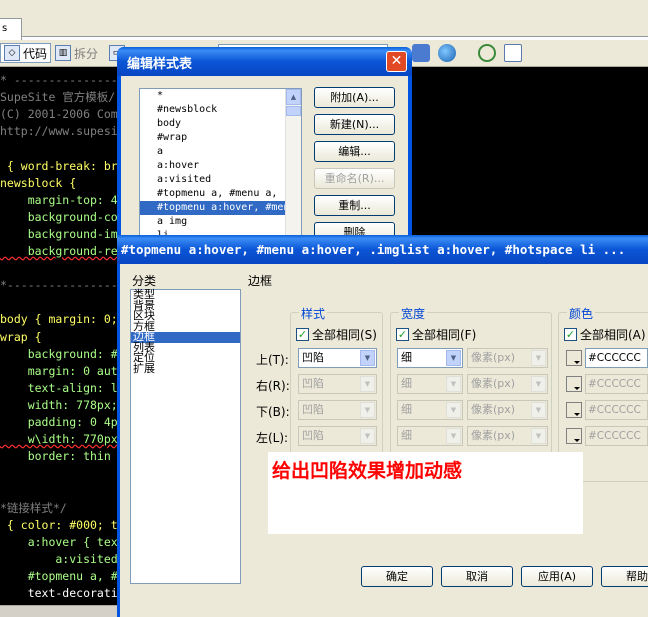 The width and height of the screenshot is (648, 617). I want to click on code-line: background-rep, so click(62, 251).